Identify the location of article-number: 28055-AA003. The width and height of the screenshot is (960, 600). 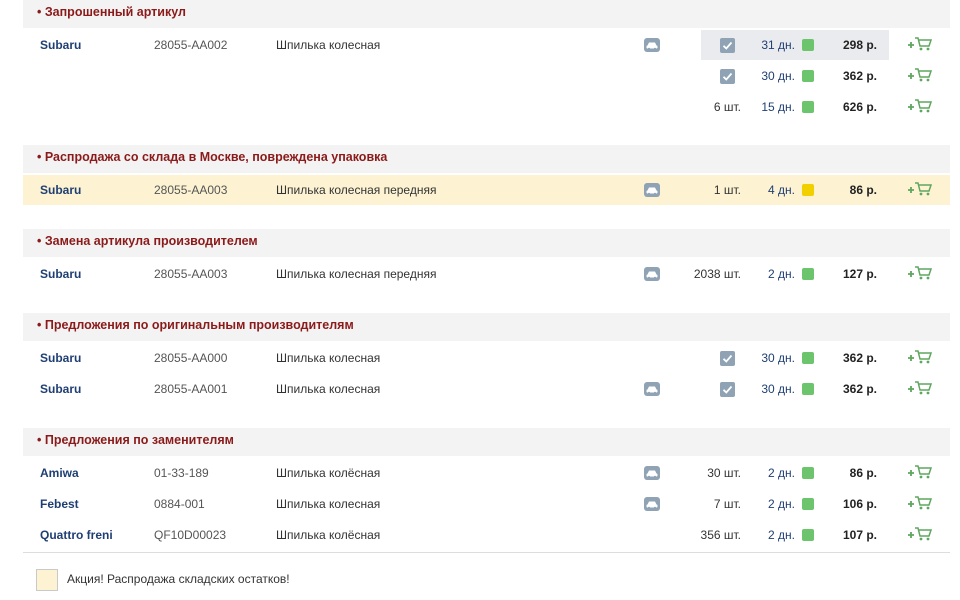
(191, 274).